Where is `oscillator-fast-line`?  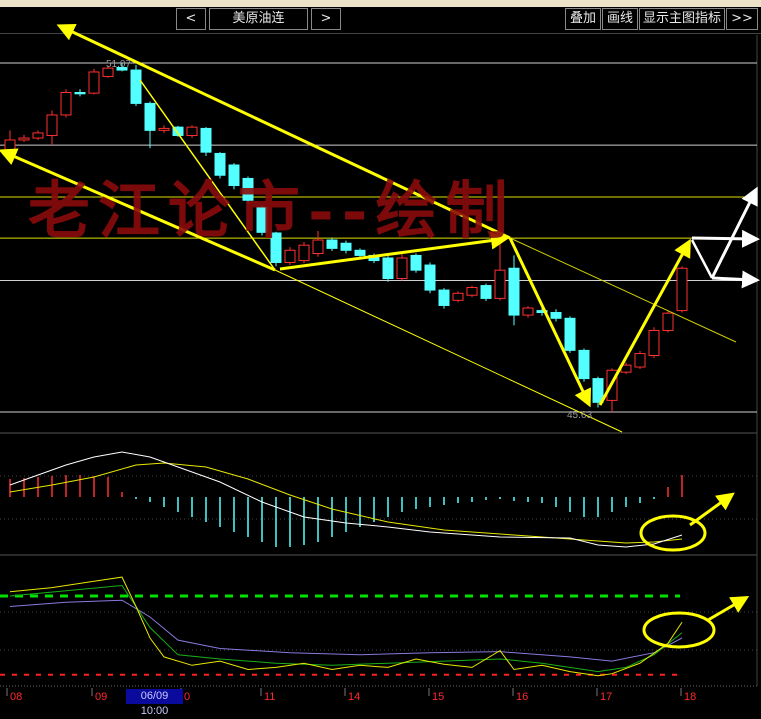 oscillator-fast-line is located at coordinates (346, 626).